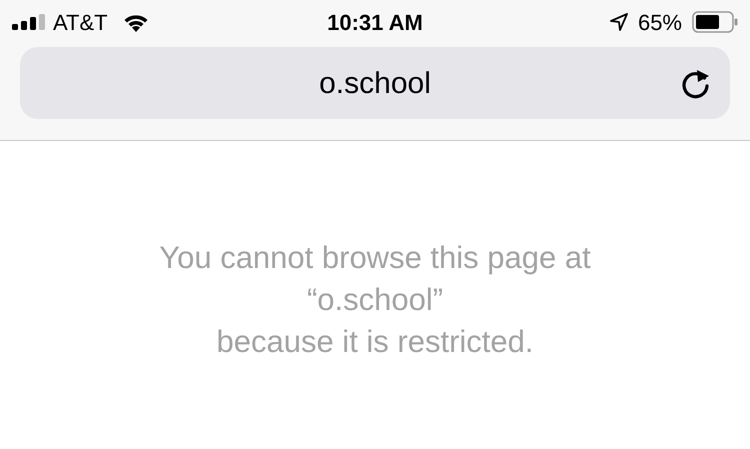  What do you see at coordinates (375, 300) in the screenshot?
I see `error-message-line: “o.school”` at bounding box center [375, 300].